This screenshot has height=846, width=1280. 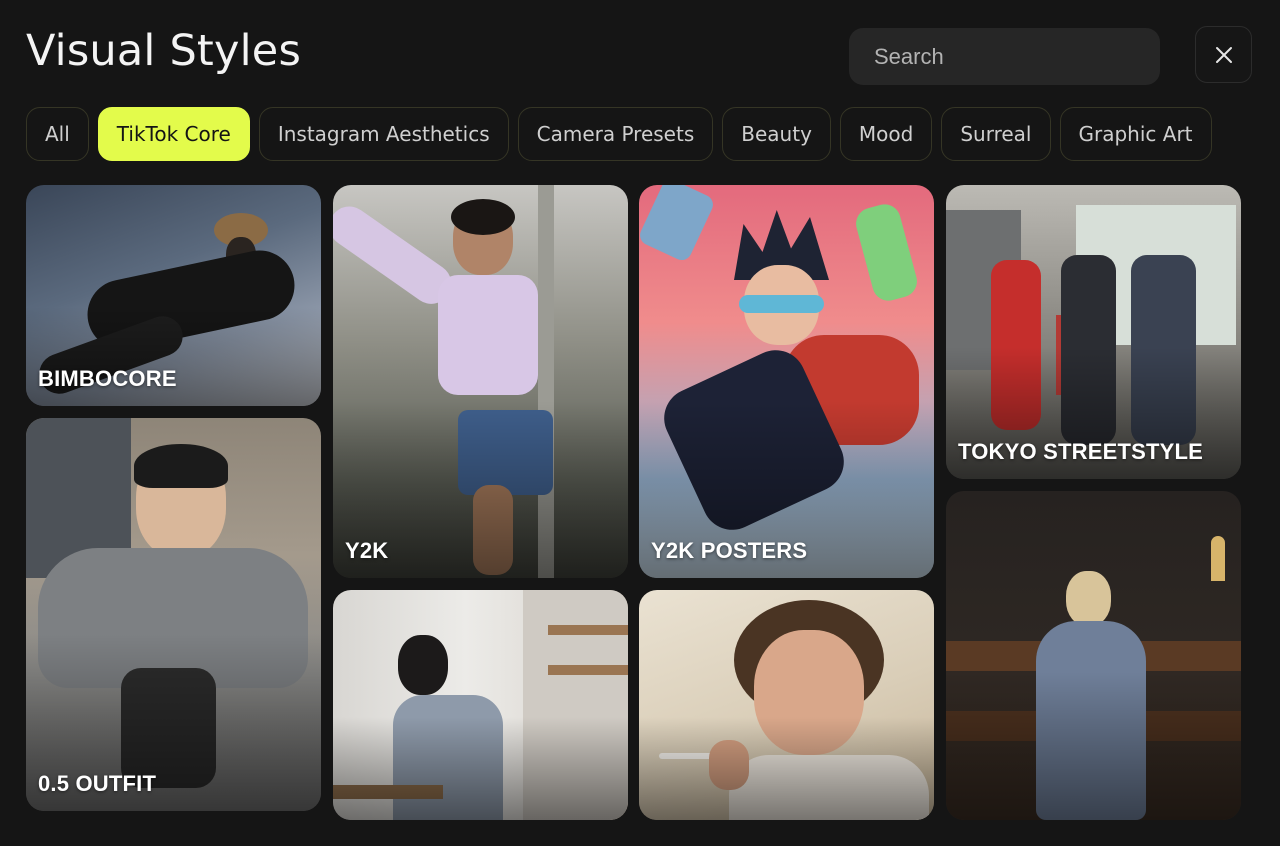 I want to click on style-card-column-2-bottom, so click(x=480, y=705).